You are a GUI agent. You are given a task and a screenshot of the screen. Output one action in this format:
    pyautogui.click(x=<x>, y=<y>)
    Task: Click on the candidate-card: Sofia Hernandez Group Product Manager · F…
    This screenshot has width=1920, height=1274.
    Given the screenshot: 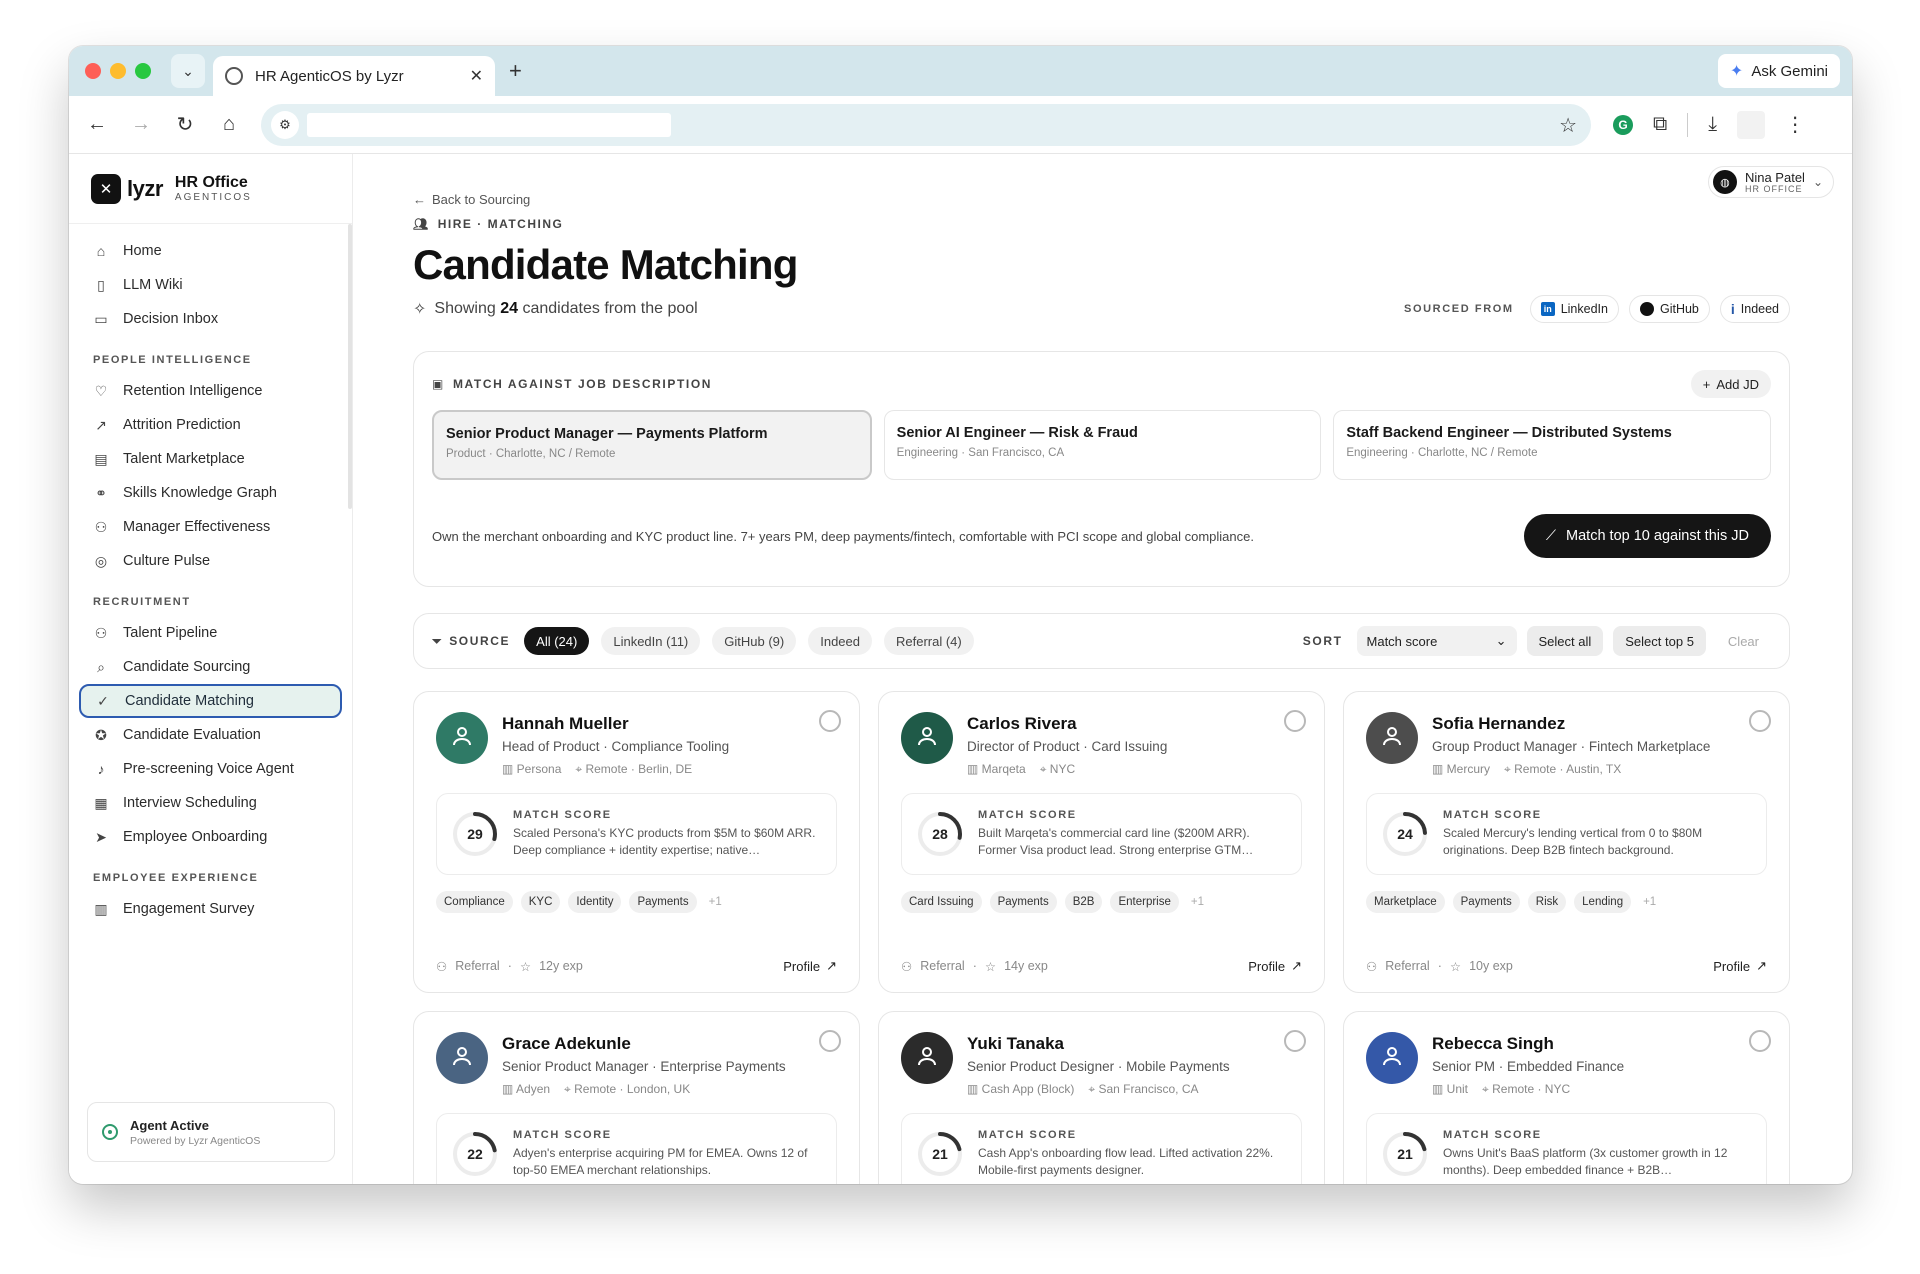 What is the action you would take?
    pyautogui.click(x=1566, y=842)
    